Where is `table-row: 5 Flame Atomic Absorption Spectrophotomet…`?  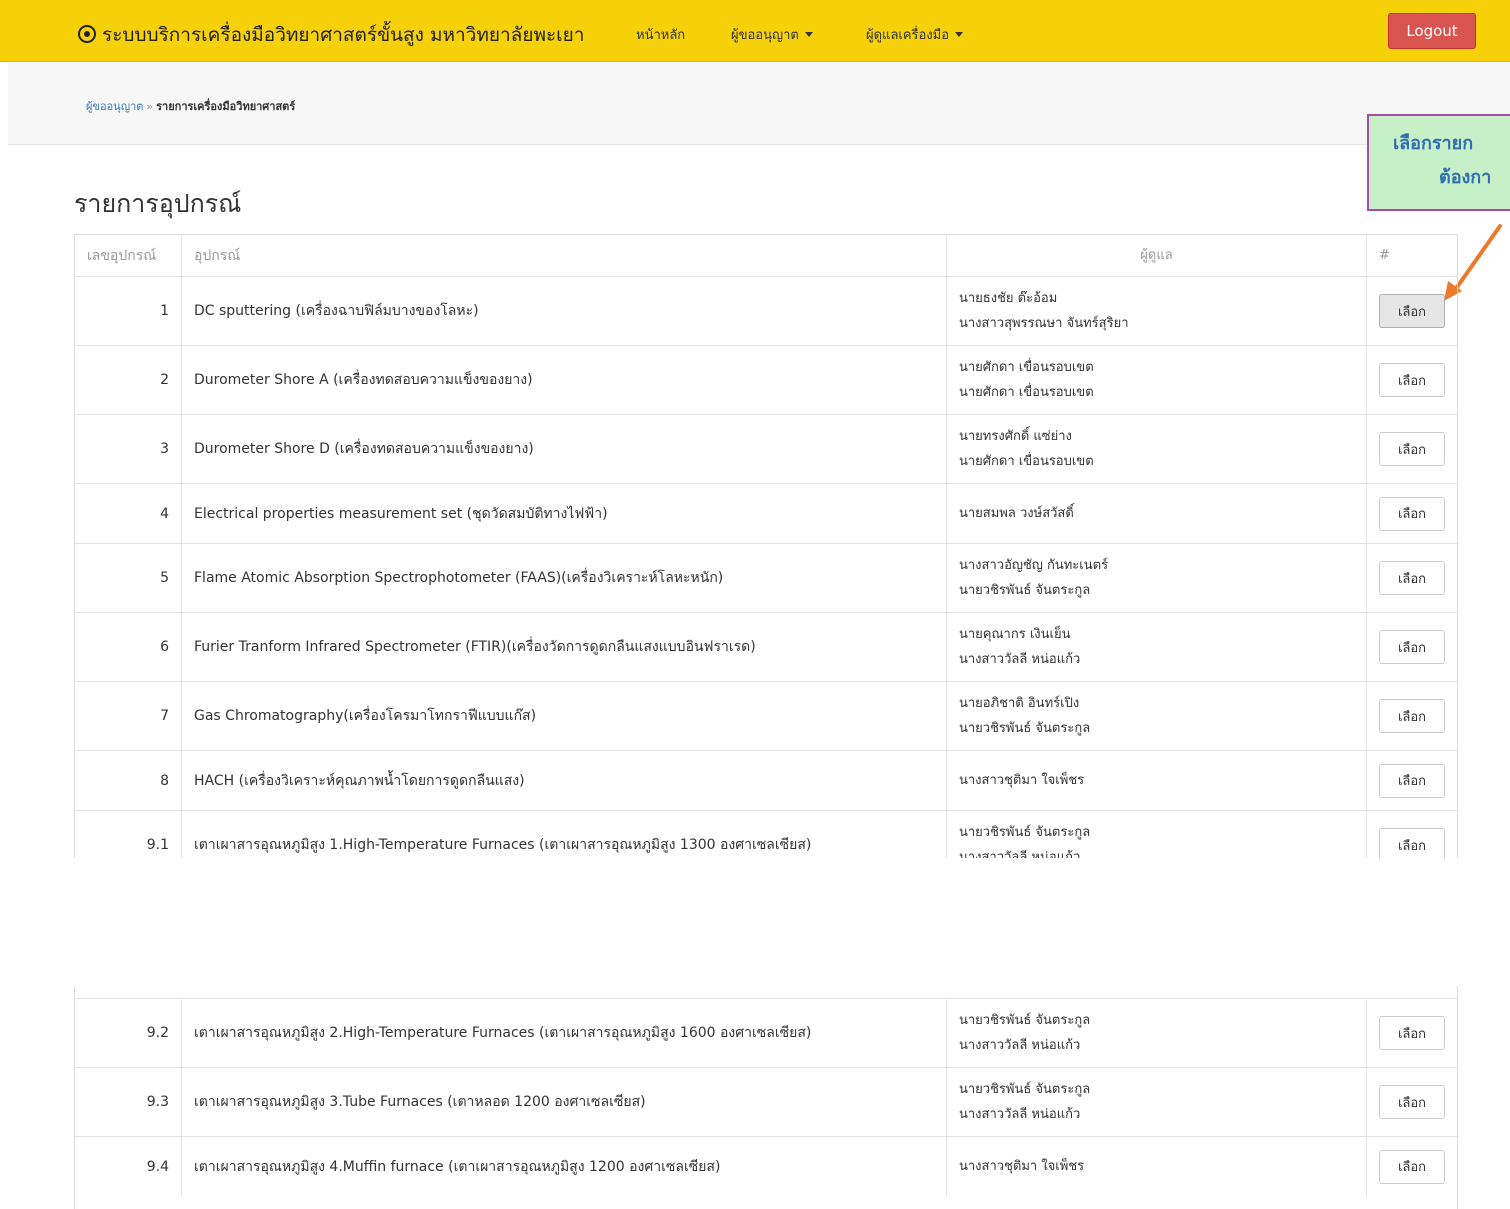 table-row: 5 Flame Atomic Absorption Spectrophotomet… is located at coordinates (766, 577).